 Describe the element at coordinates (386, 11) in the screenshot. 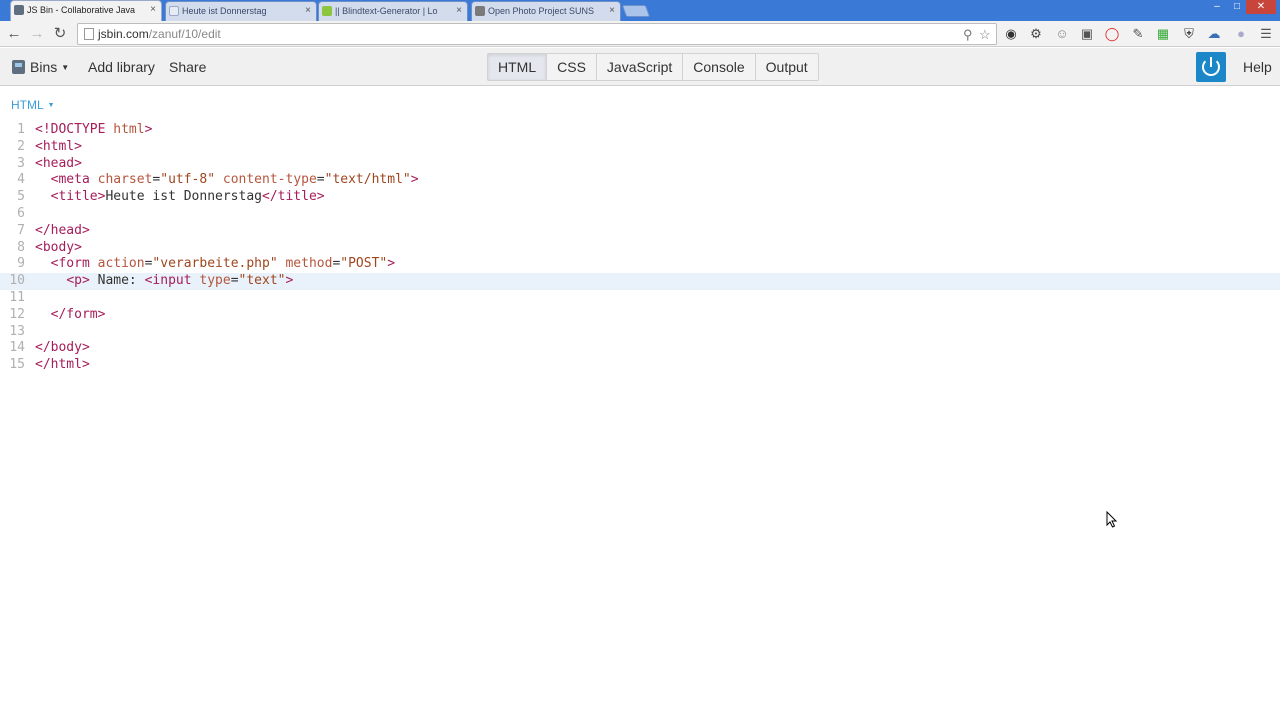

I see `tab-title: || Blindtext-Generator | Lo` at that location.